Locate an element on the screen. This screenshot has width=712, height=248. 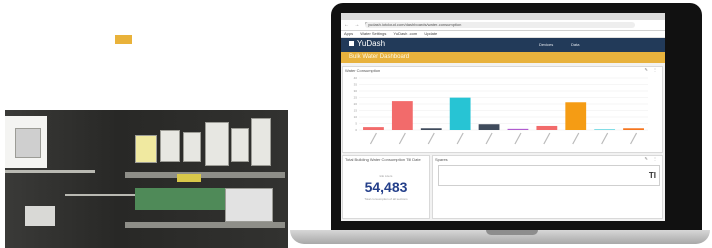
app-header: YuDash Devices Data is located at coordinates (503, 45).